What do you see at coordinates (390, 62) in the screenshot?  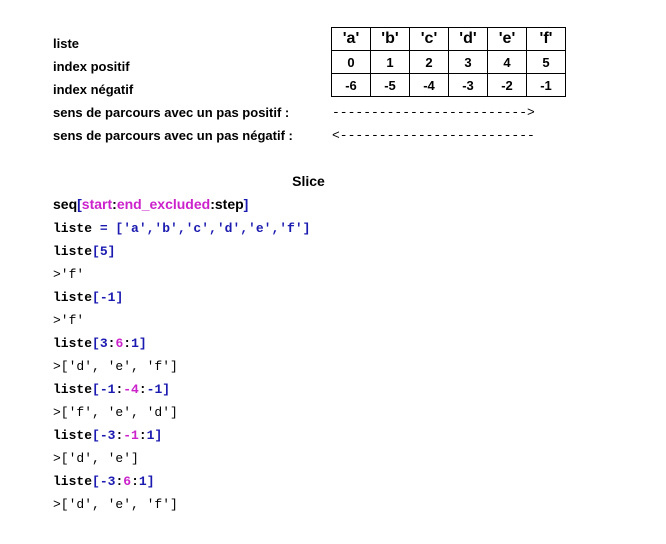 I see `table-cell: 1` at bounding box center [390, 62].